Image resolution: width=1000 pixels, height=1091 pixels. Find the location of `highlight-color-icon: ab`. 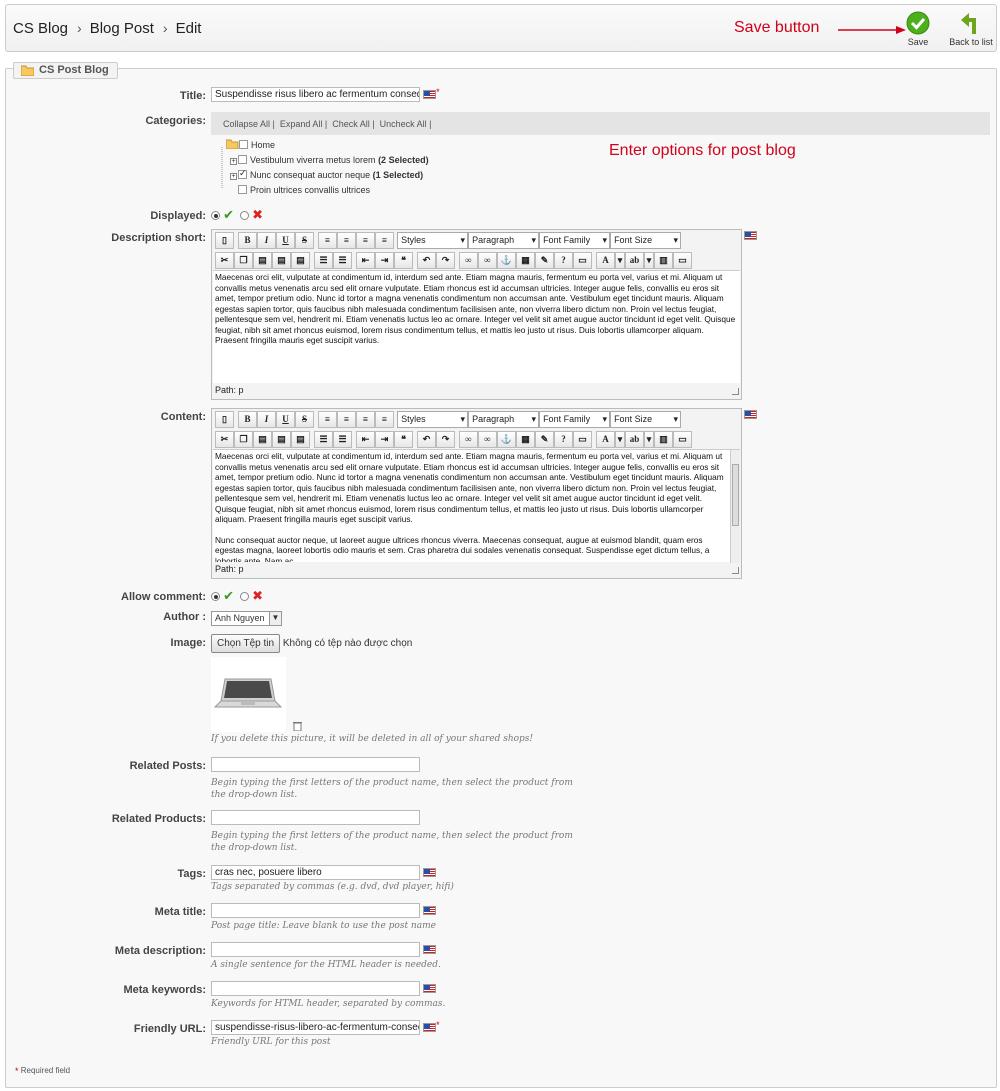

highlight-color-icon: ab is located at coordinates (634, 439).